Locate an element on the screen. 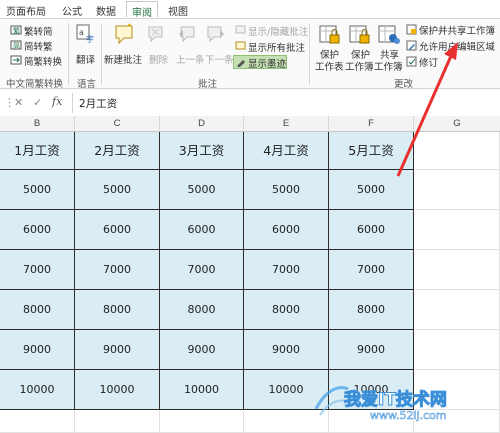 The image size is (500, 433). column-header-c: C is located at coordinates (117, 124).